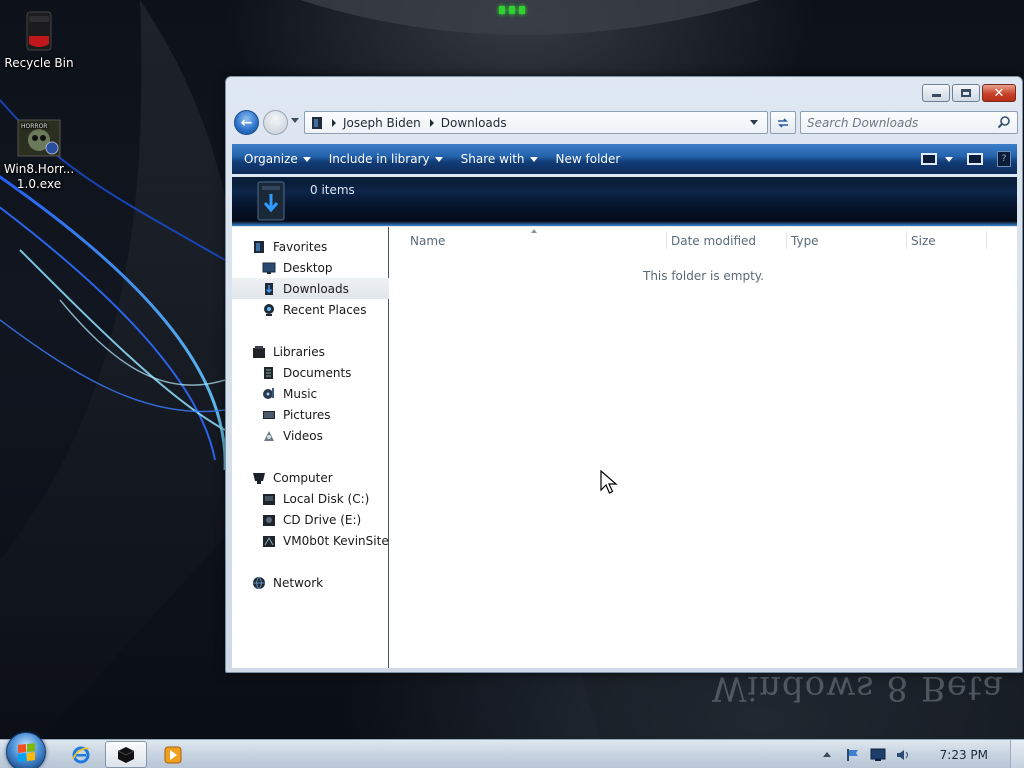 Image resolution: width=1024 pixels, height=768 pixels. I want to click on explorer-folder-icon, so click(126, 754).